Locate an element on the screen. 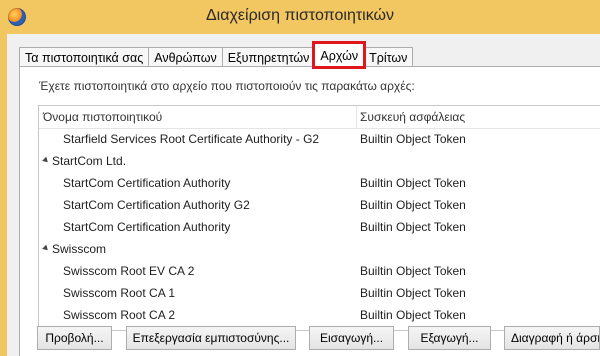 The width and height of the screenshot is (600, 356). tab-others: Τρίτων is located at coordinates (388, 57).